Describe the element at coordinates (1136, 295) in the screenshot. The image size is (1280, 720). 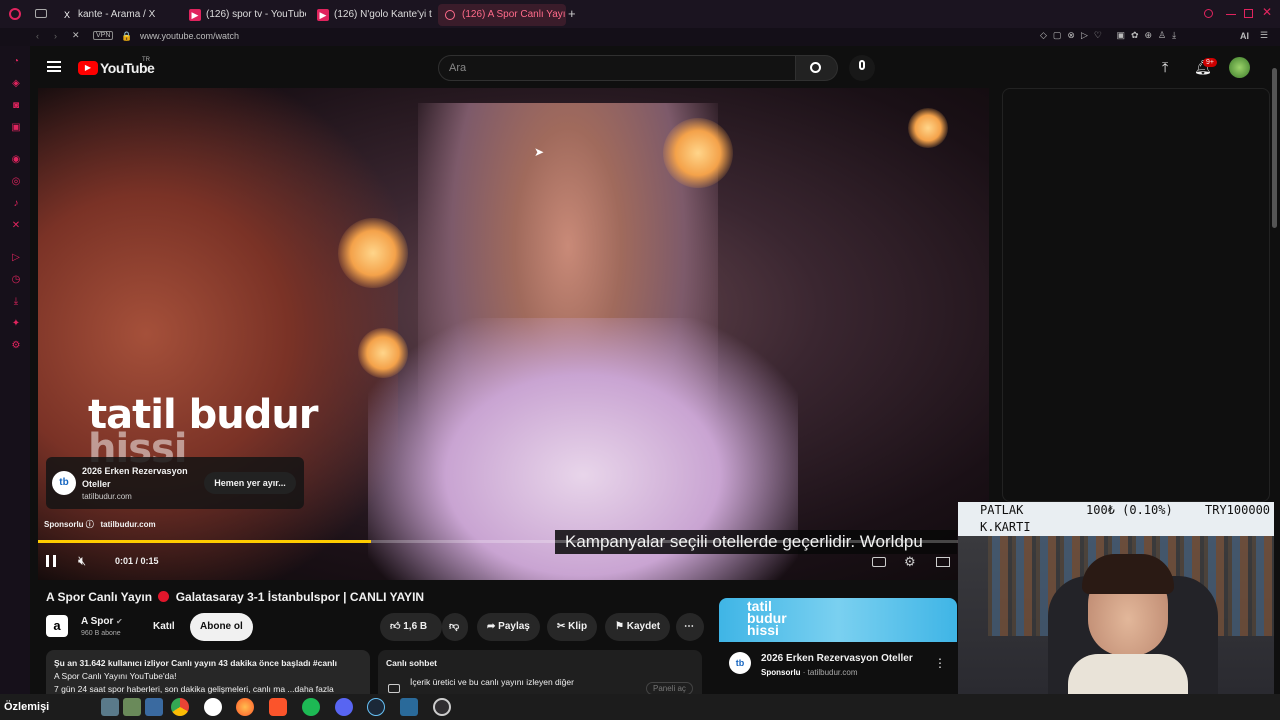
I see `companion-ad-panel` at that location.